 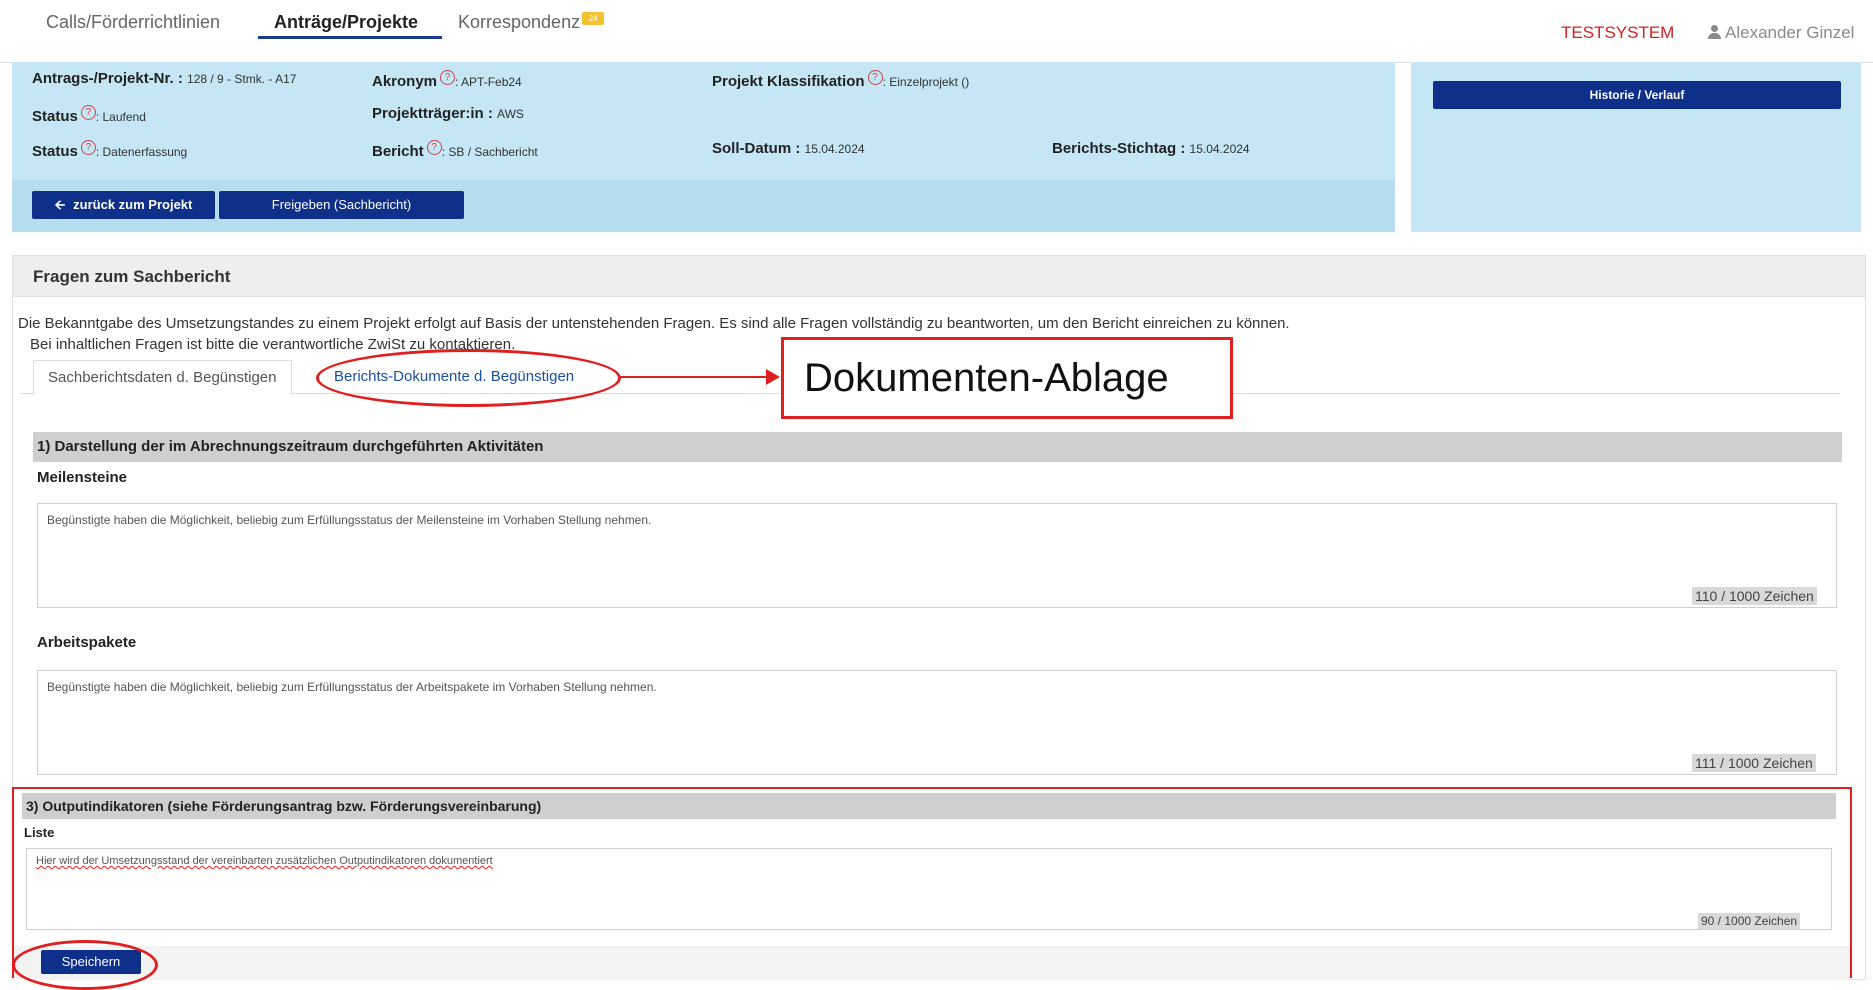 I want to click on testsystem-label: TESTSYSTEM, so click(x=1618, y=32).